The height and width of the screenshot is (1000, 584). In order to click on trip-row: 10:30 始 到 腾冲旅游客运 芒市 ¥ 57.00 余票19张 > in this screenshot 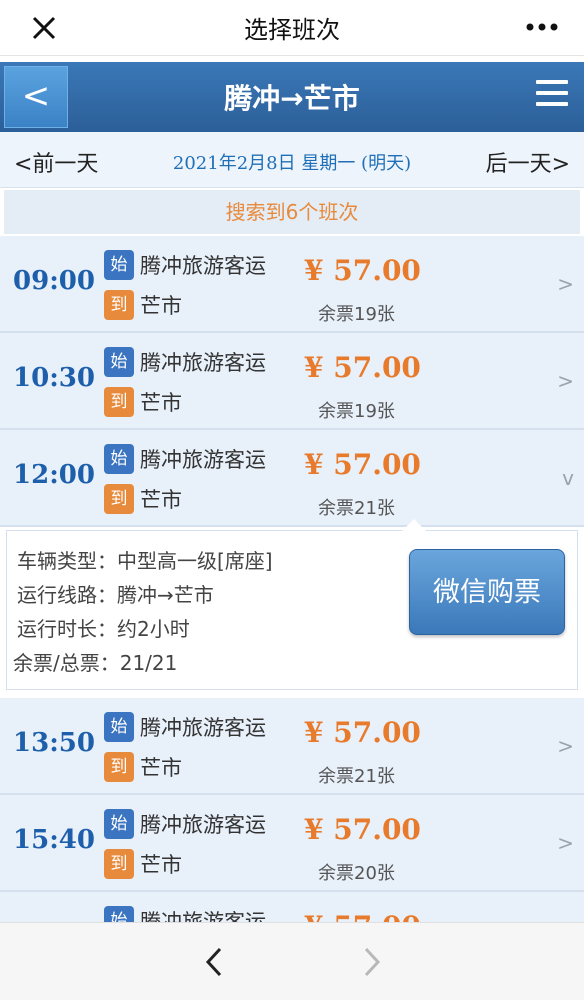, I will do `click(292, 381)`.